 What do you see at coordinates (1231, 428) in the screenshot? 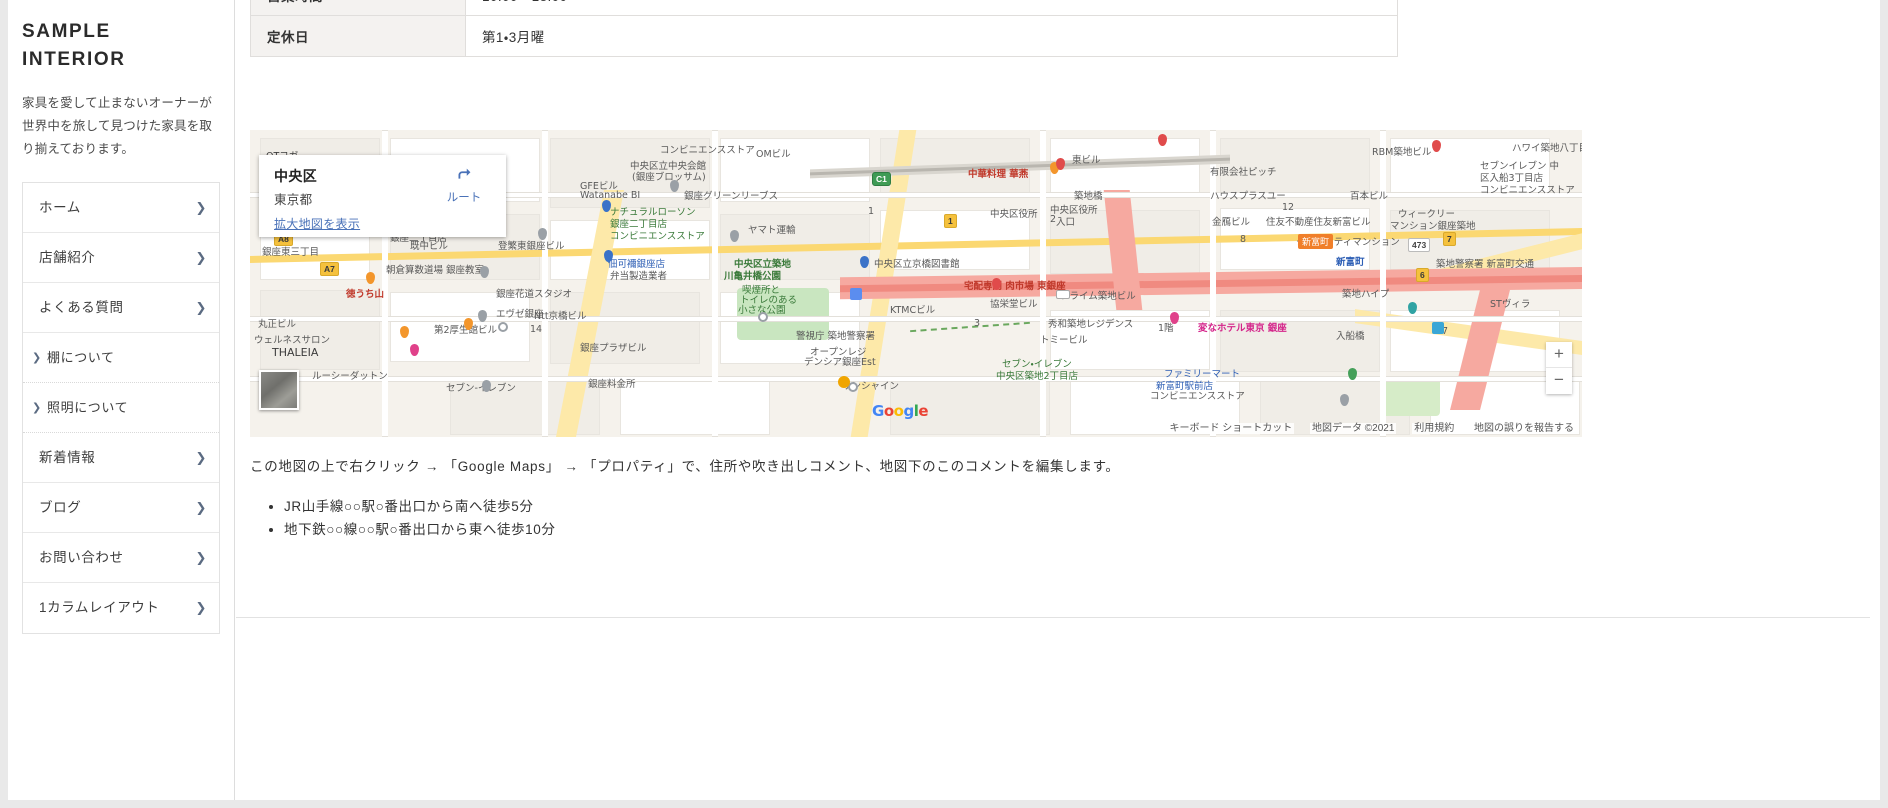
I see `keyboard-shortcuts-link: キーボード ショートカット` at bounding box center [1231, 428].